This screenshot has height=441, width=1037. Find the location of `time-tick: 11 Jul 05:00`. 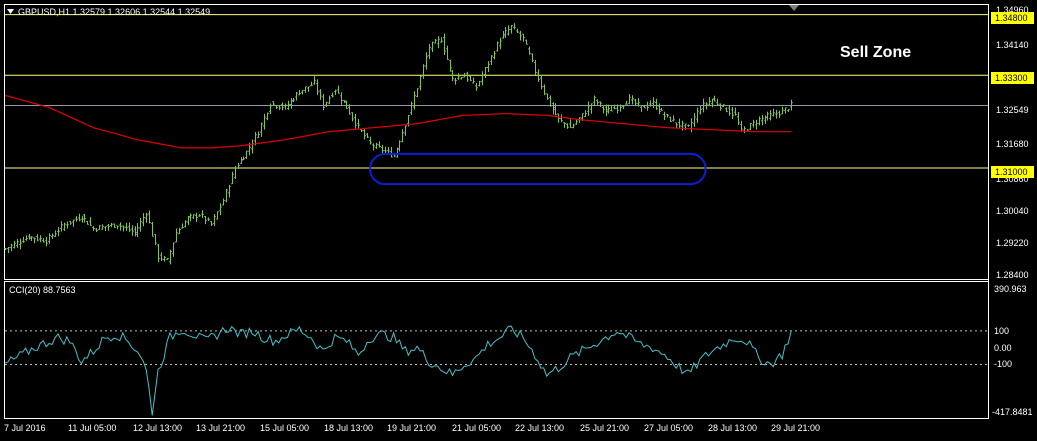

time-tick: 11 Jul 05:00 is located at coordinates (92, 428).